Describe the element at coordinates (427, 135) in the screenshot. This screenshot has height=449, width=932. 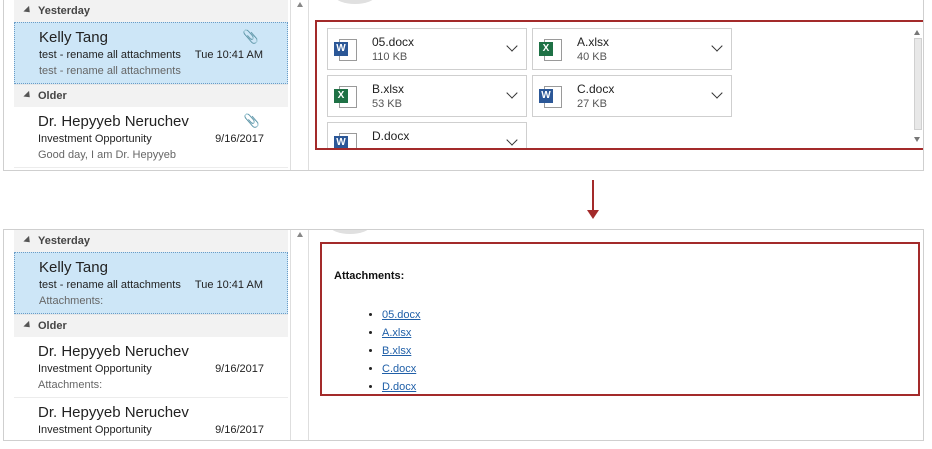
I see `attachment-d-docx: W D.docx` at that location.